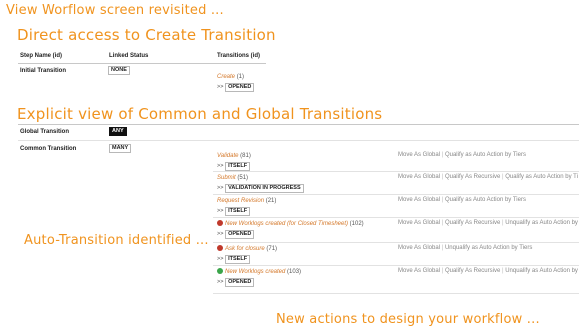  What do you see at coordinates (541, 177) in the screenshot?
I see `action-link: Qualify as Auto Action by Ti` at bounding box center [541, 177].